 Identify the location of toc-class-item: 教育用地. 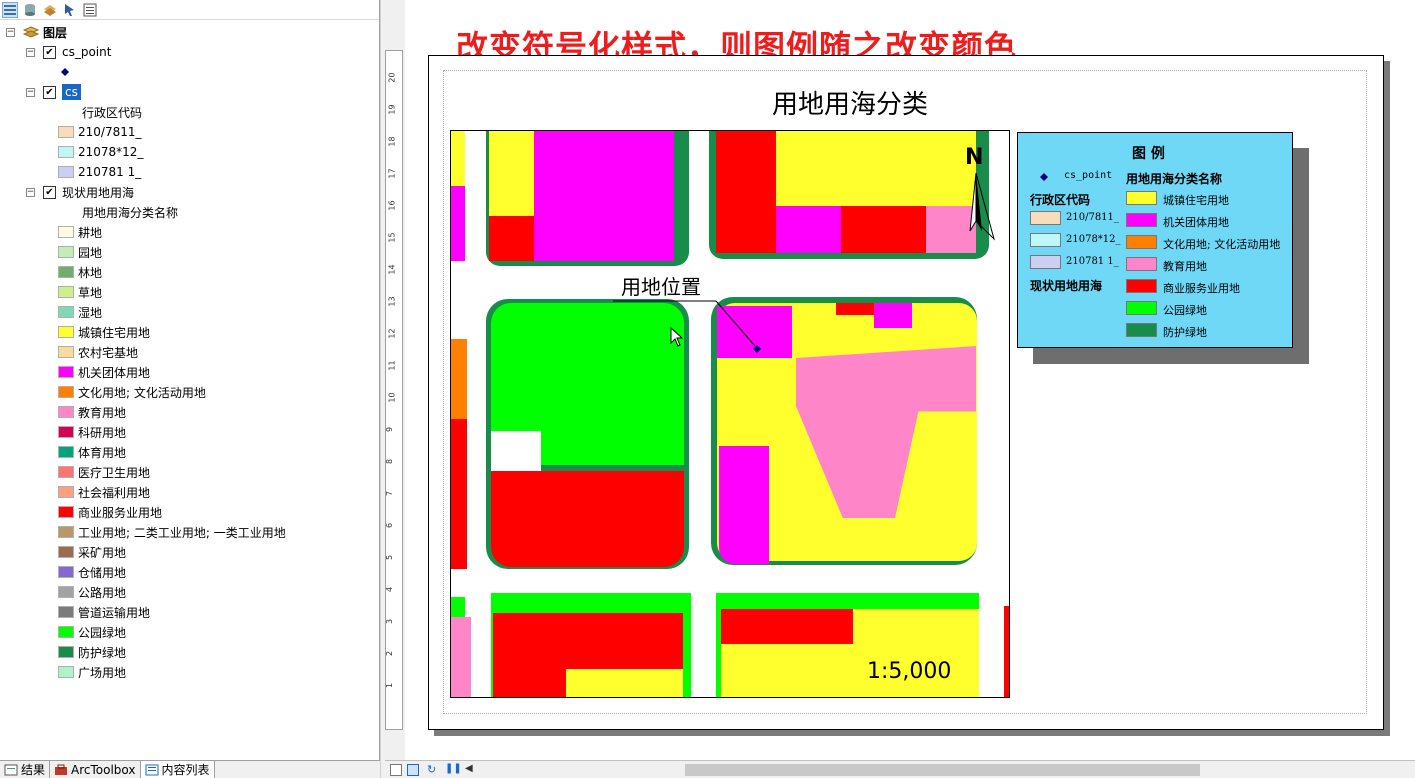
(92, 412).